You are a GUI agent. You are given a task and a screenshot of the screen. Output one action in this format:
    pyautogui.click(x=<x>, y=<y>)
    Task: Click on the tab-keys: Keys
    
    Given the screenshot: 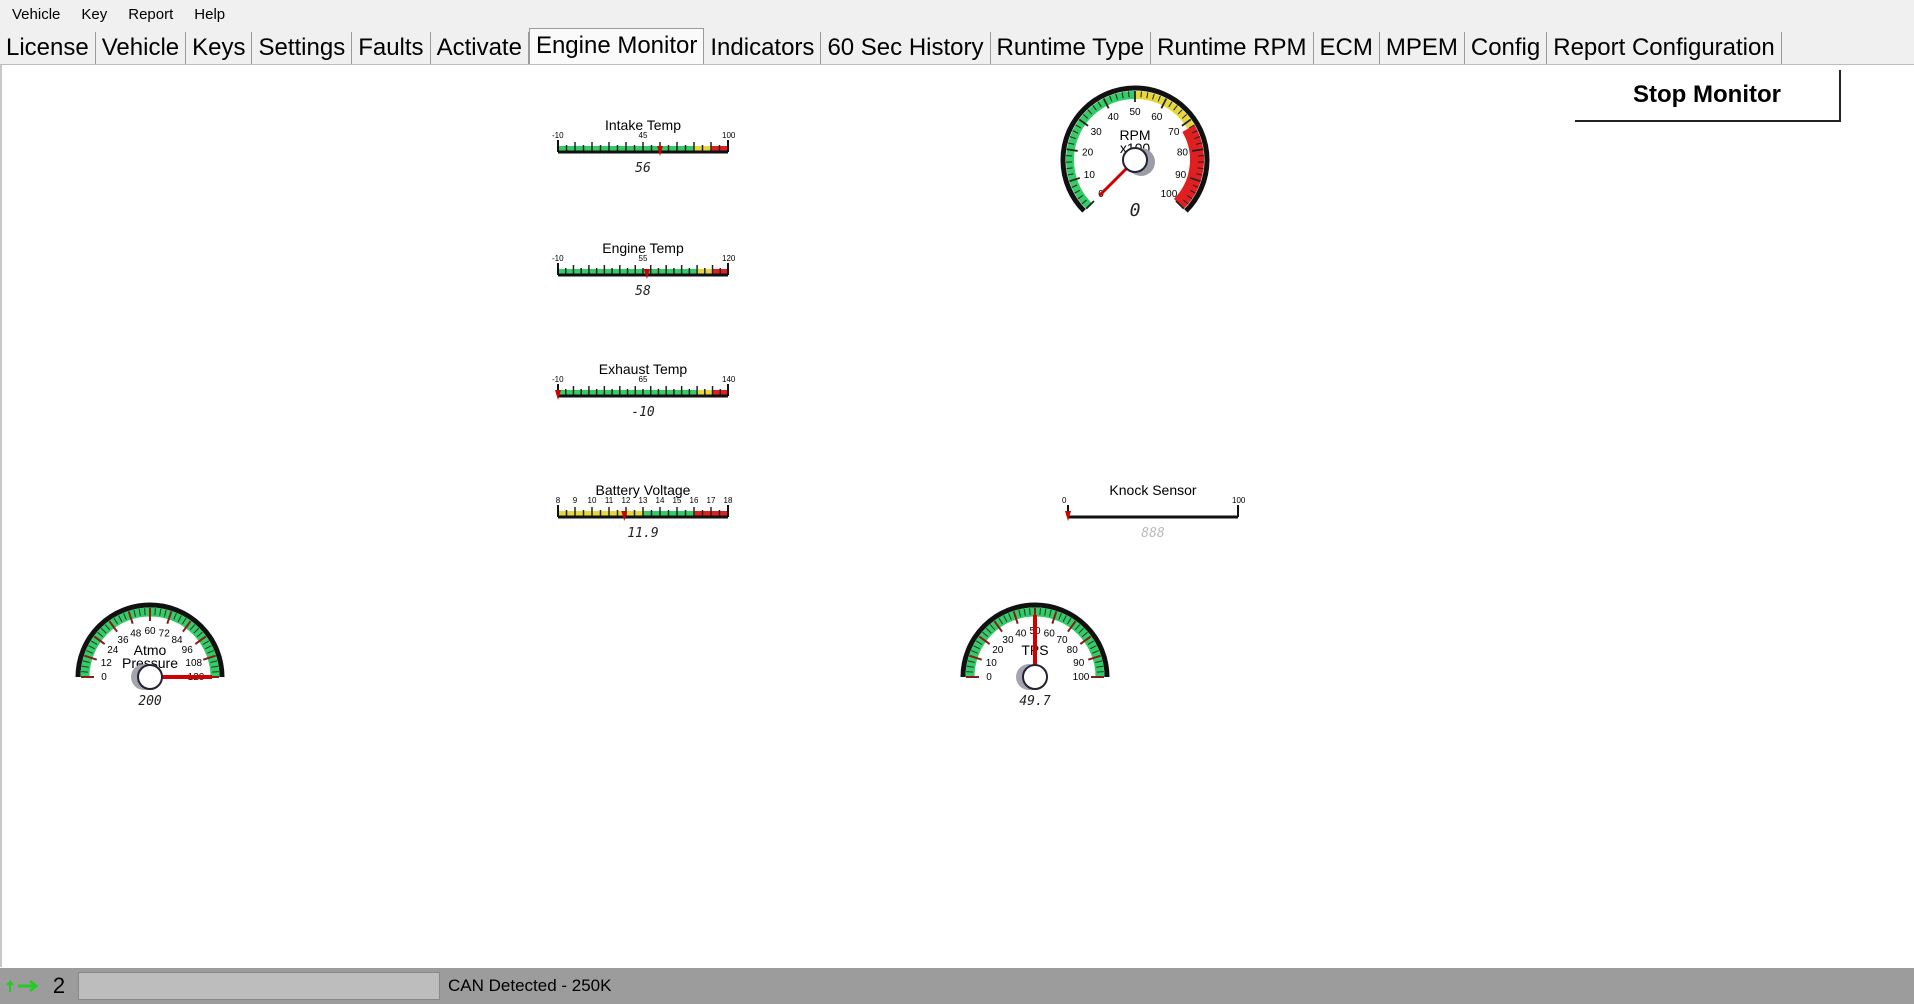 What is the action you would take?
    pyautogui.click(x=219, y=48)
    